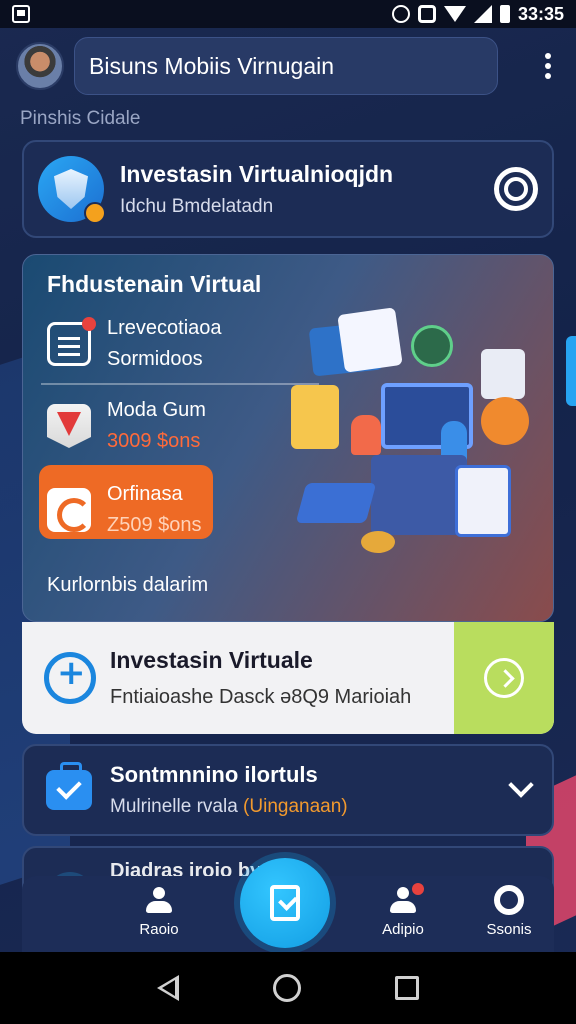 The width and height of the screenshot is (576, 1024). Describe the element at coordinates (403, 929) in the screenshot. I see `nav-label: Adipio` at that location.